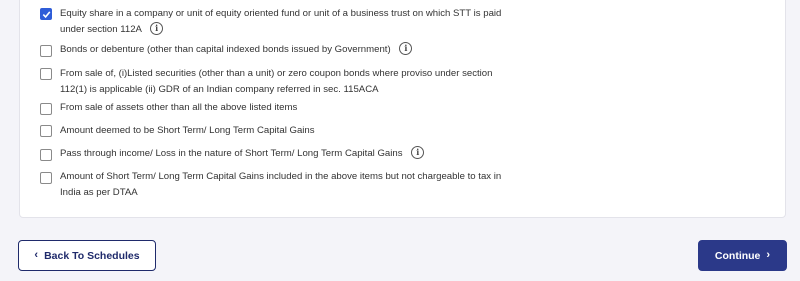 This screenshot has width=800, height=281. What do you see at coordinates (46, 131) in the screenshot?
I see `checkbox-deemed-gains` at bounding box center [46, 131].